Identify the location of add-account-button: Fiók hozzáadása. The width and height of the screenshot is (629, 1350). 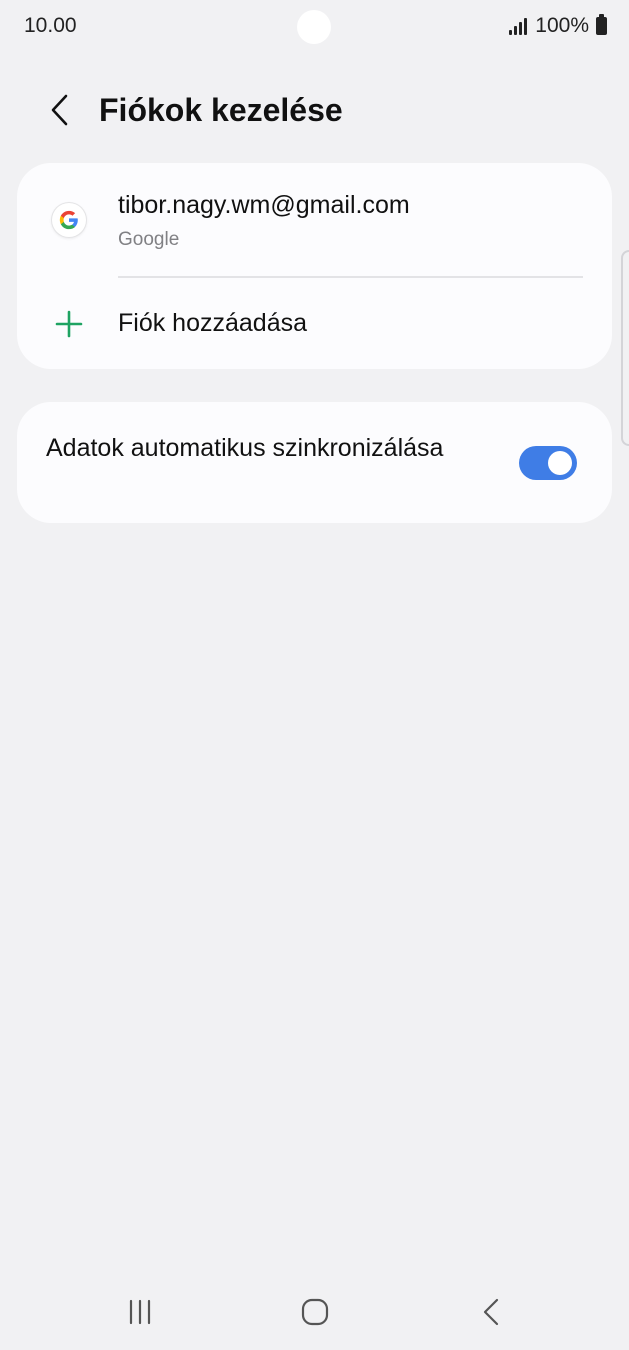
(314, 323).